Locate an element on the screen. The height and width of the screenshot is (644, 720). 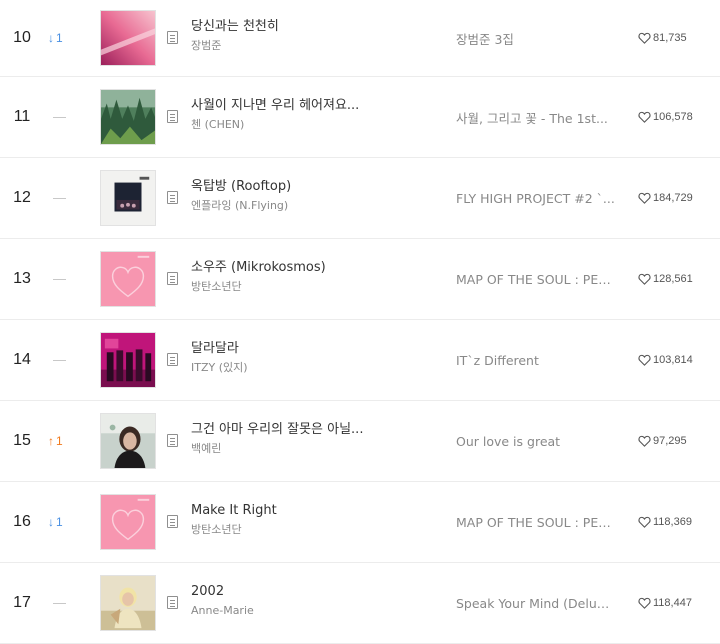
like-button: 118,447 is located at coordinates (665, 603).